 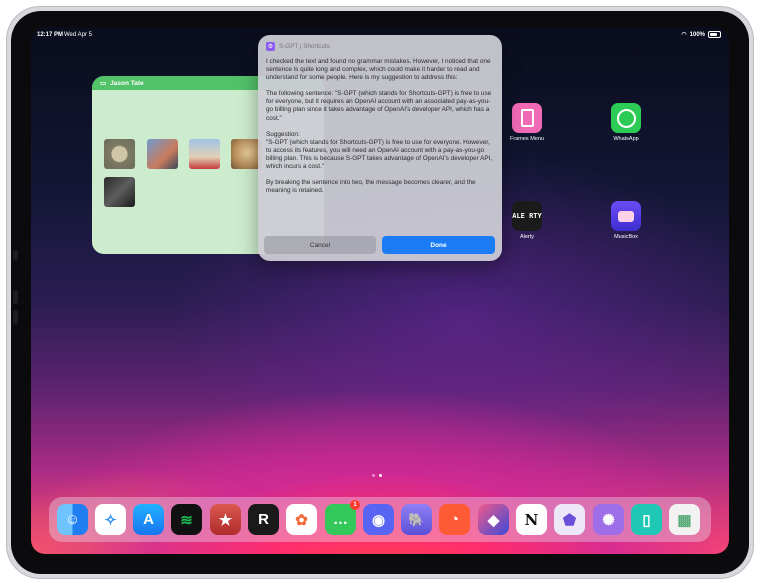 I want to click on photos-icon: ✿, so click(x=301, y=519).